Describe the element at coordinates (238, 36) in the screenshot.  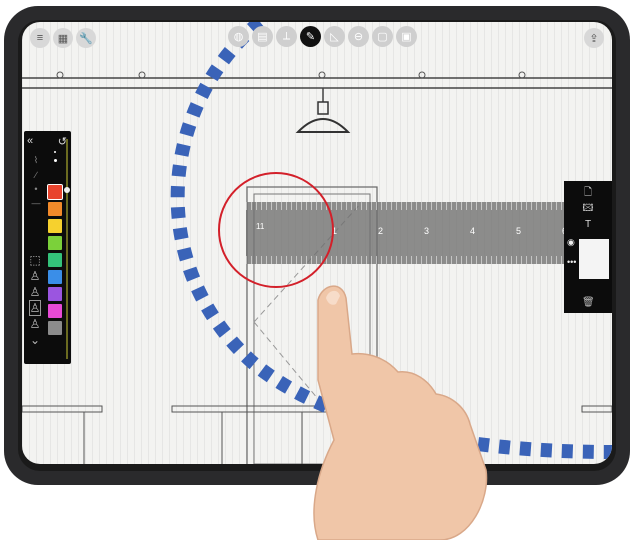
I see `eraser-tool-icon: ◍` at that location.